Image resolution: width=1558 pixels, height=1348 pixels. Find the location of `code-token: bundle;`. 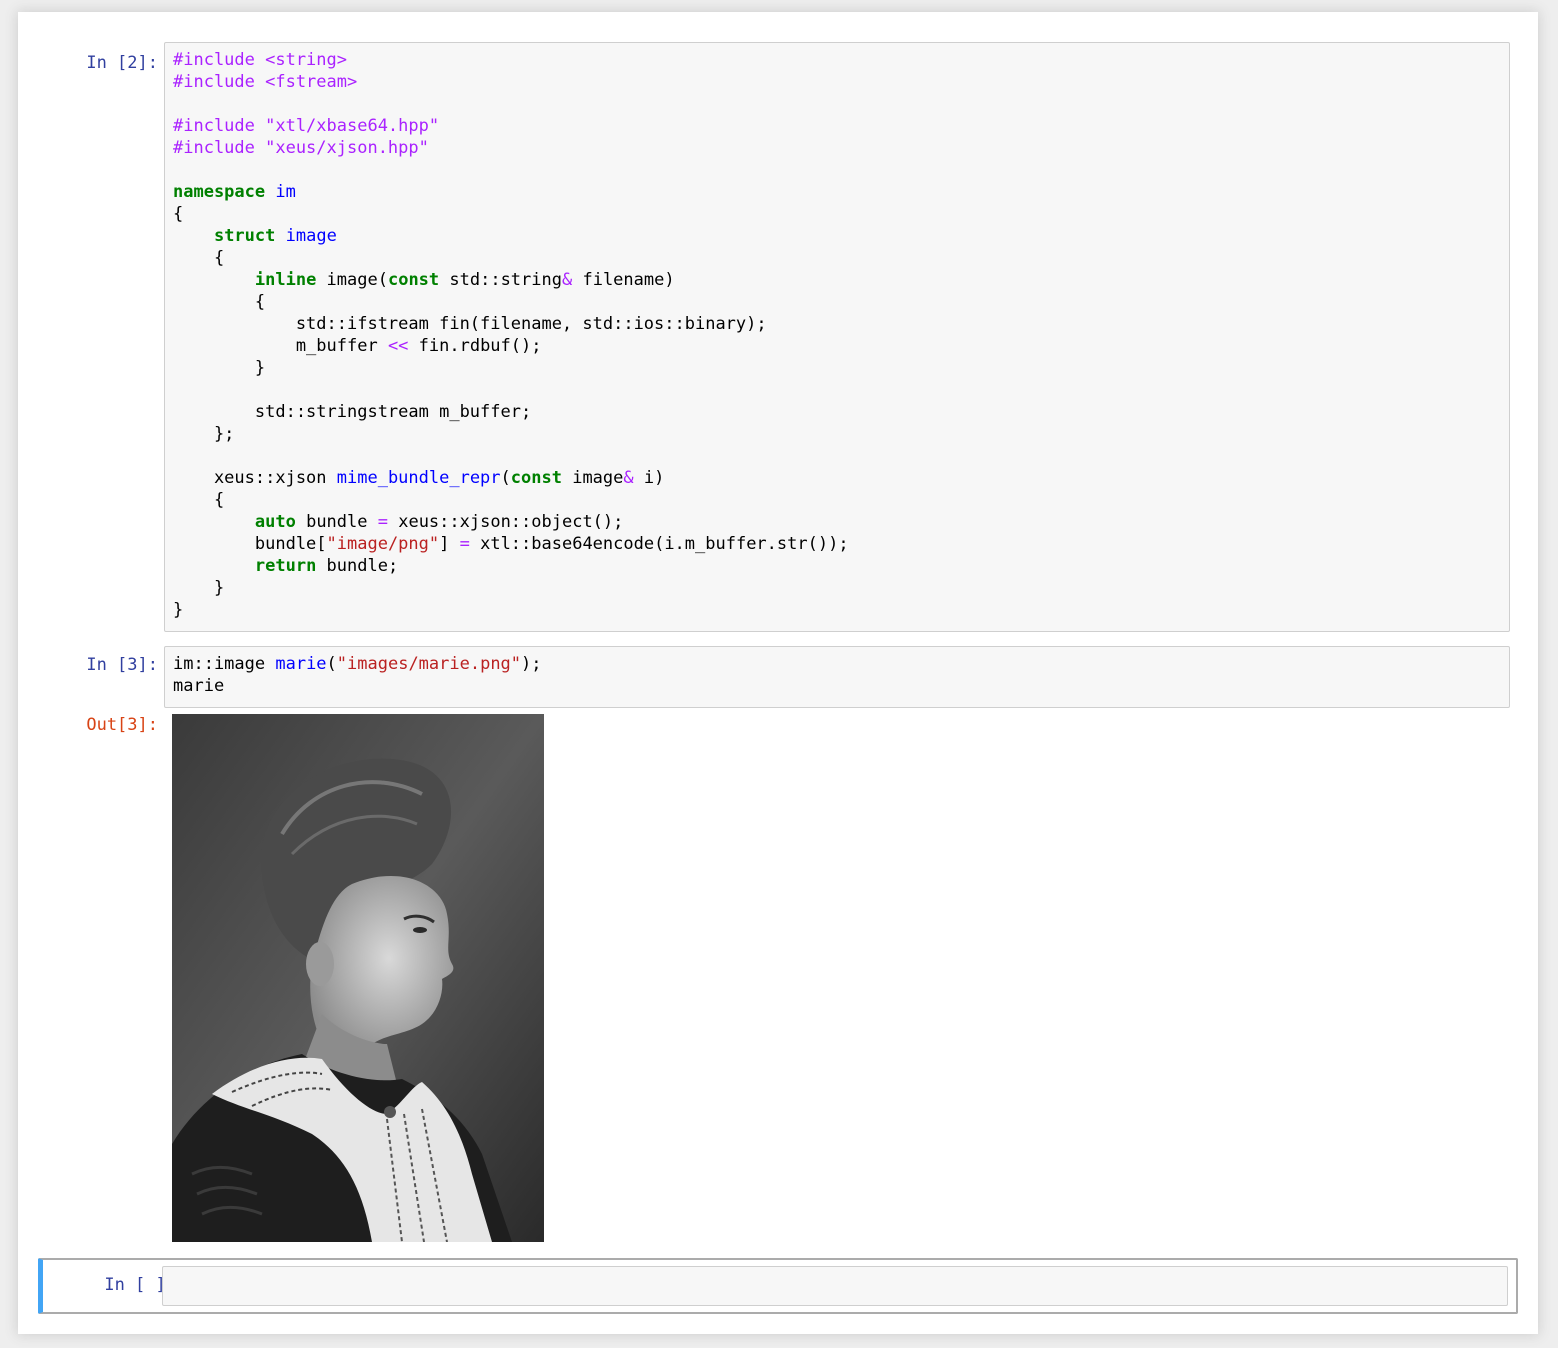

code-token: bundle; is located at coordinates (357, 566).